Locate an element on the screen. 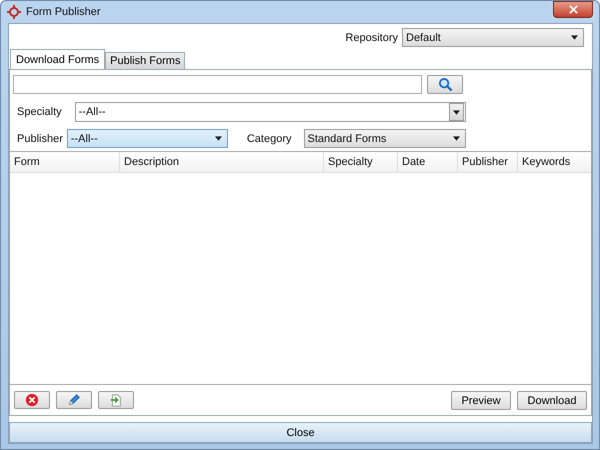 The image size is (600, 450). column-header: Date is located at coordinates (428, 162).